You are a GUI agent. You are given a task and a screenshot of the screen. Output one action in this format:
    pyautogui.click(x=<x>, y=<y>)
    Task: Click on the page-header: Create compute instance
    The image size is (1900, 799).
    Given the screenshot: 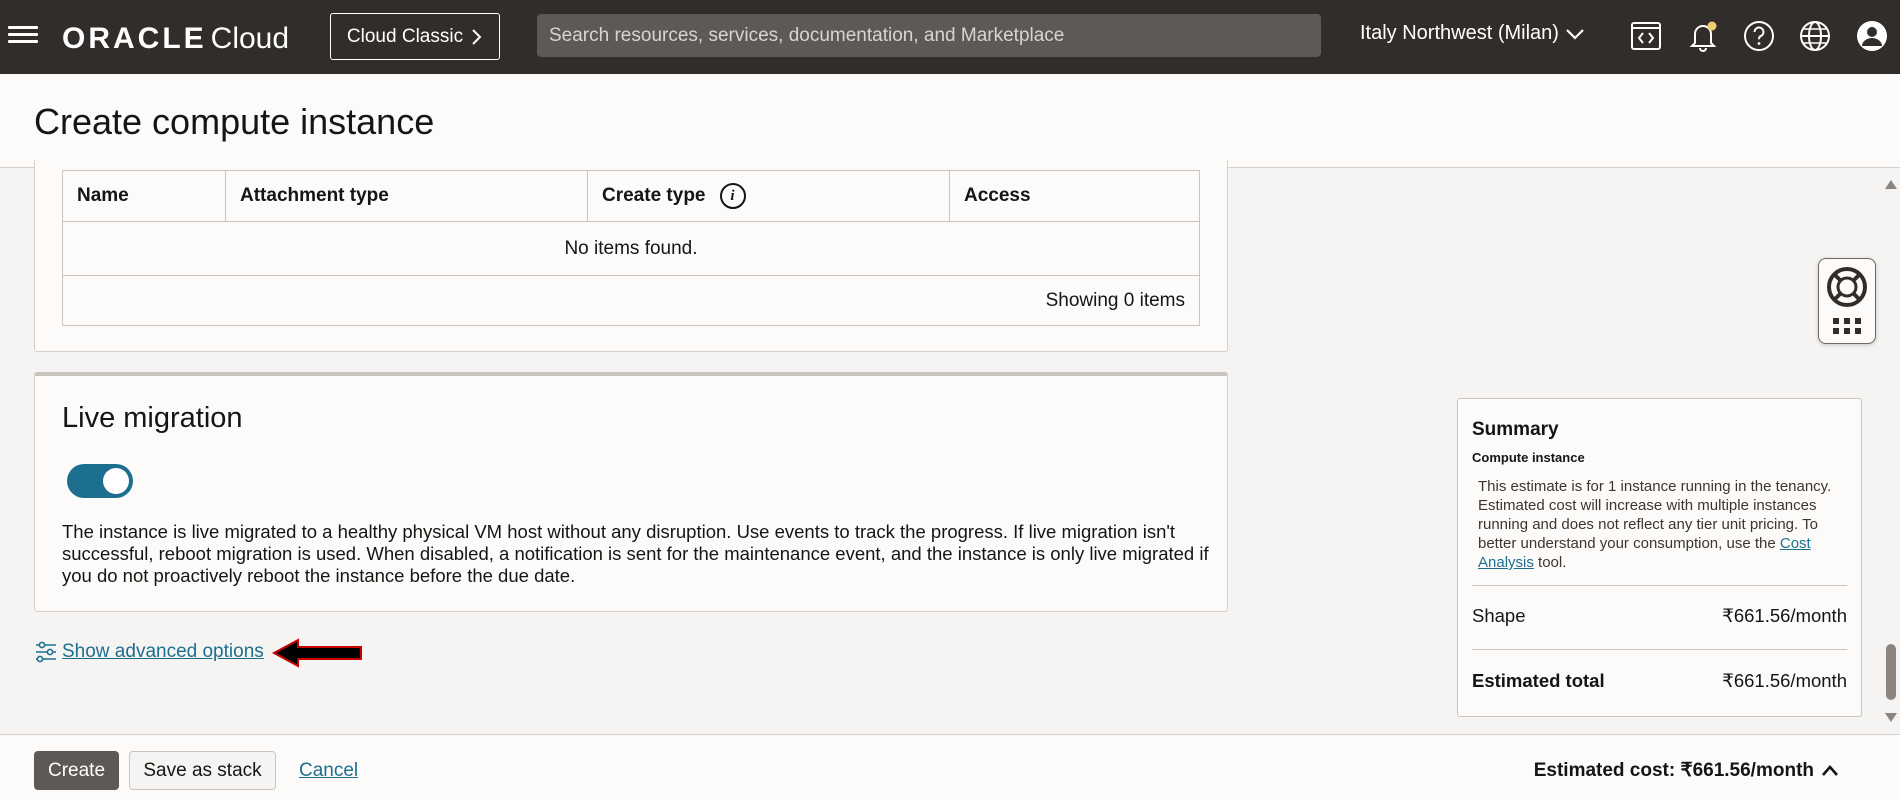 What is the action you would take?
    pyautogui.click(x=950, y=121)
    